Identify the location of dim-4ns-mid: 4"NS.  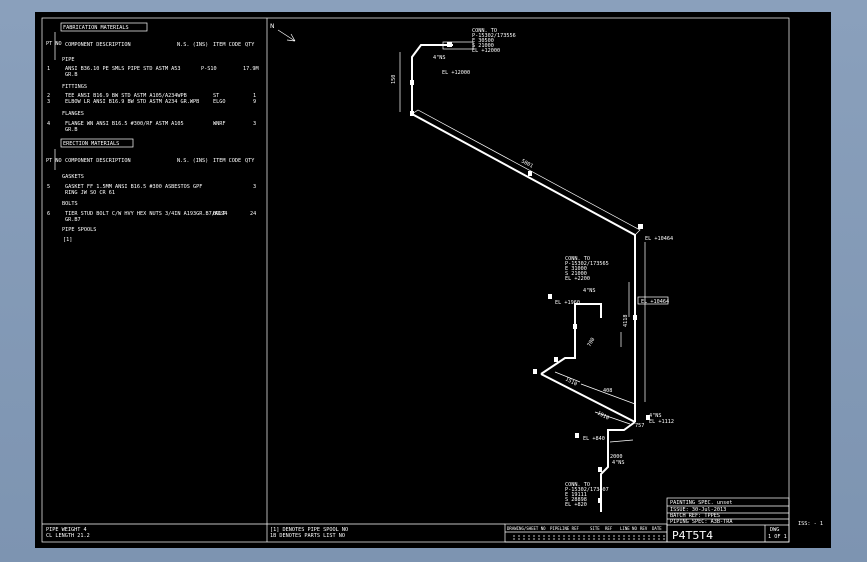
(589, 291).